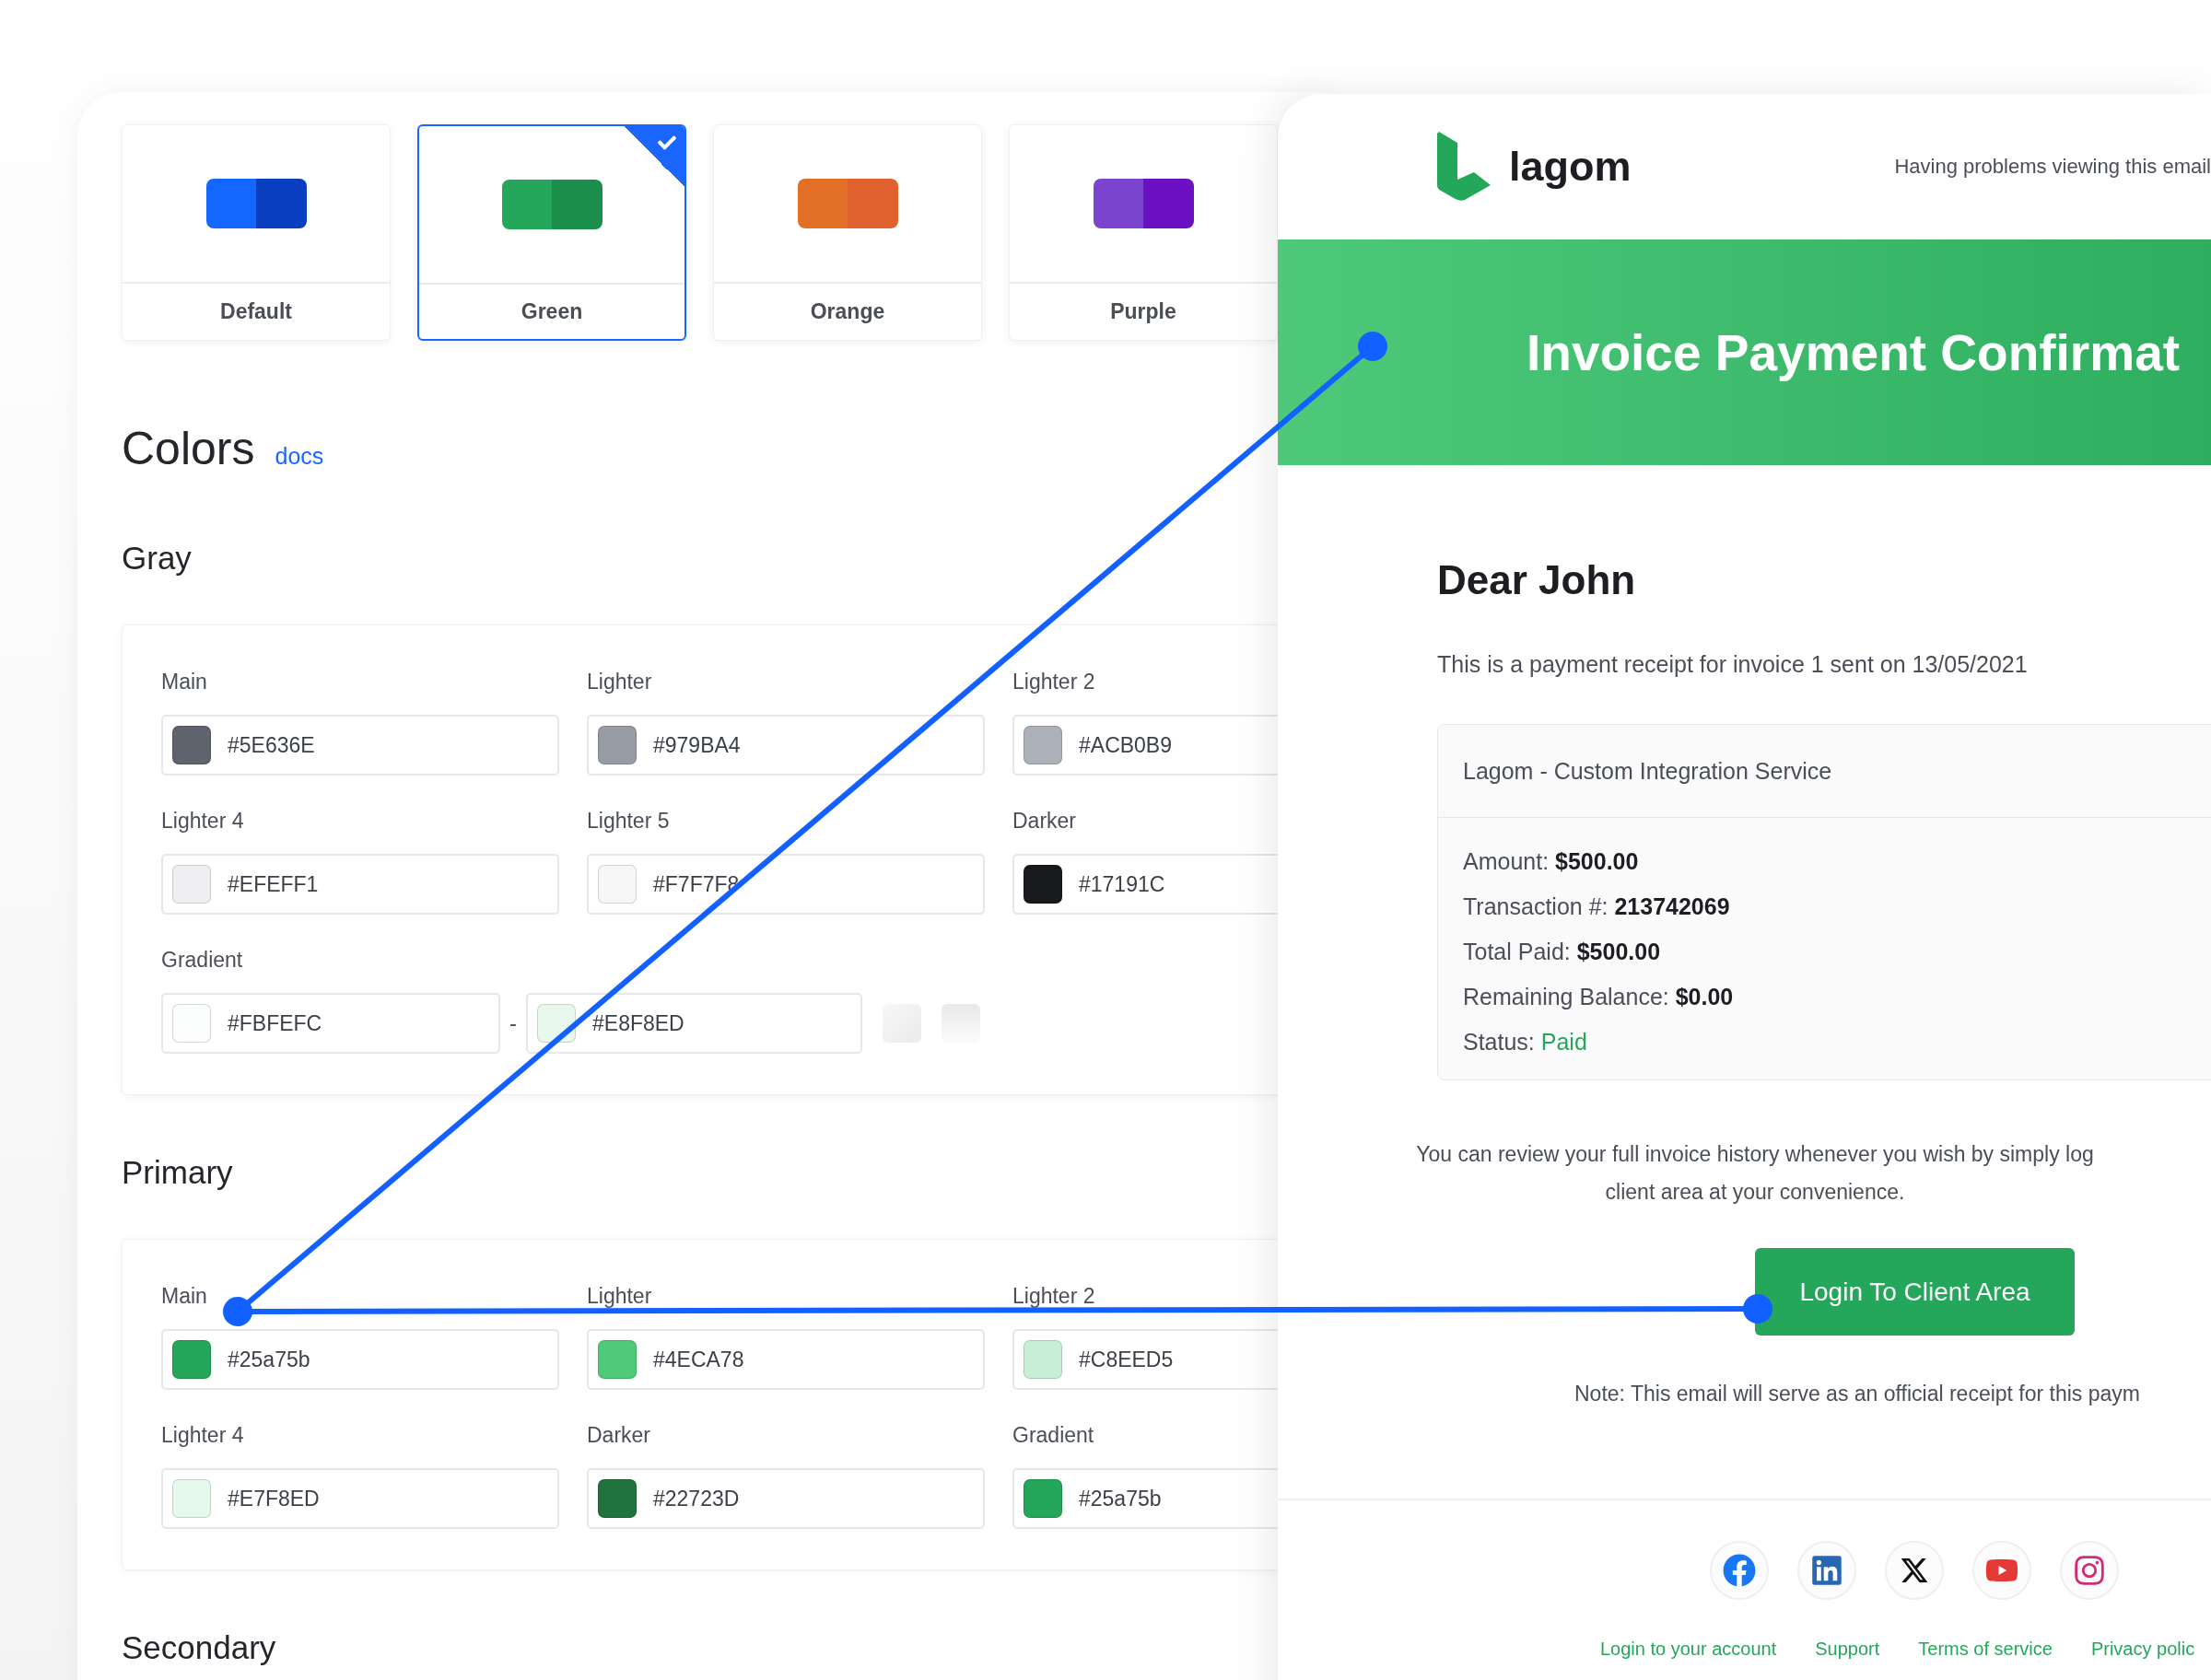 This screenshot has height=1680, width=2211. What do you see at coordinates (2052, 167) in the screenshot?
I see `view-online-link: Having problems viewing this email` at bounding box center [2052, 167].